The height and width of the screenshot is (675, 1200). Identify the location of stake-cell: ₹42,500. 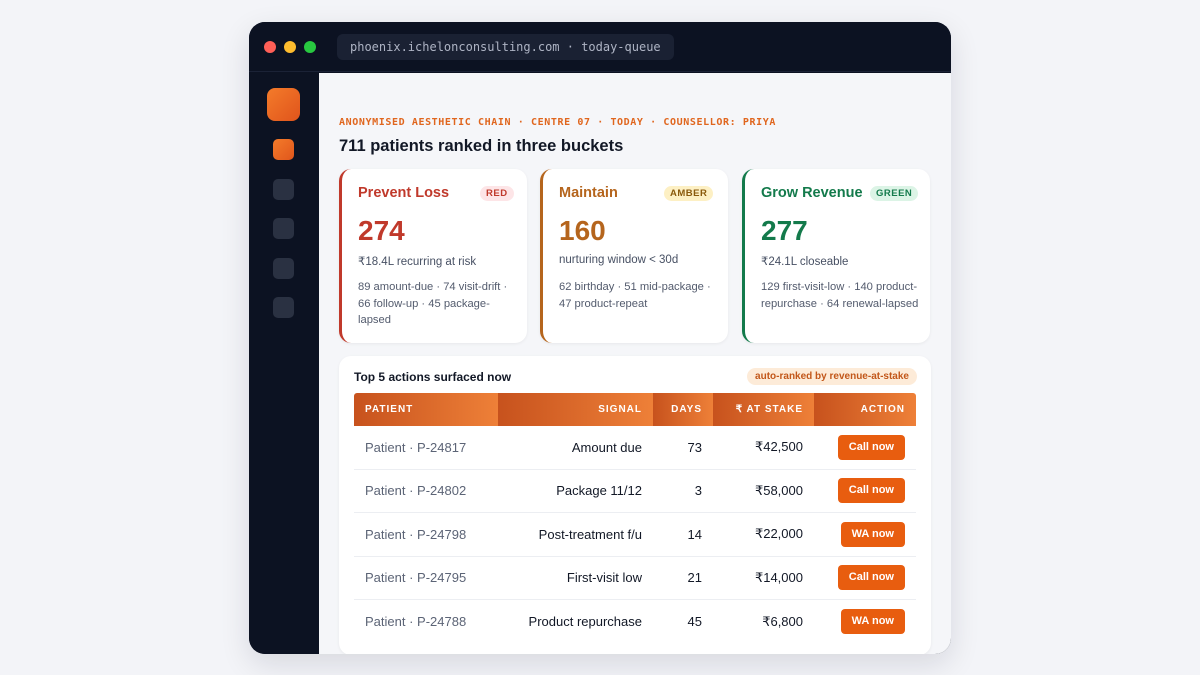
(778, 447).